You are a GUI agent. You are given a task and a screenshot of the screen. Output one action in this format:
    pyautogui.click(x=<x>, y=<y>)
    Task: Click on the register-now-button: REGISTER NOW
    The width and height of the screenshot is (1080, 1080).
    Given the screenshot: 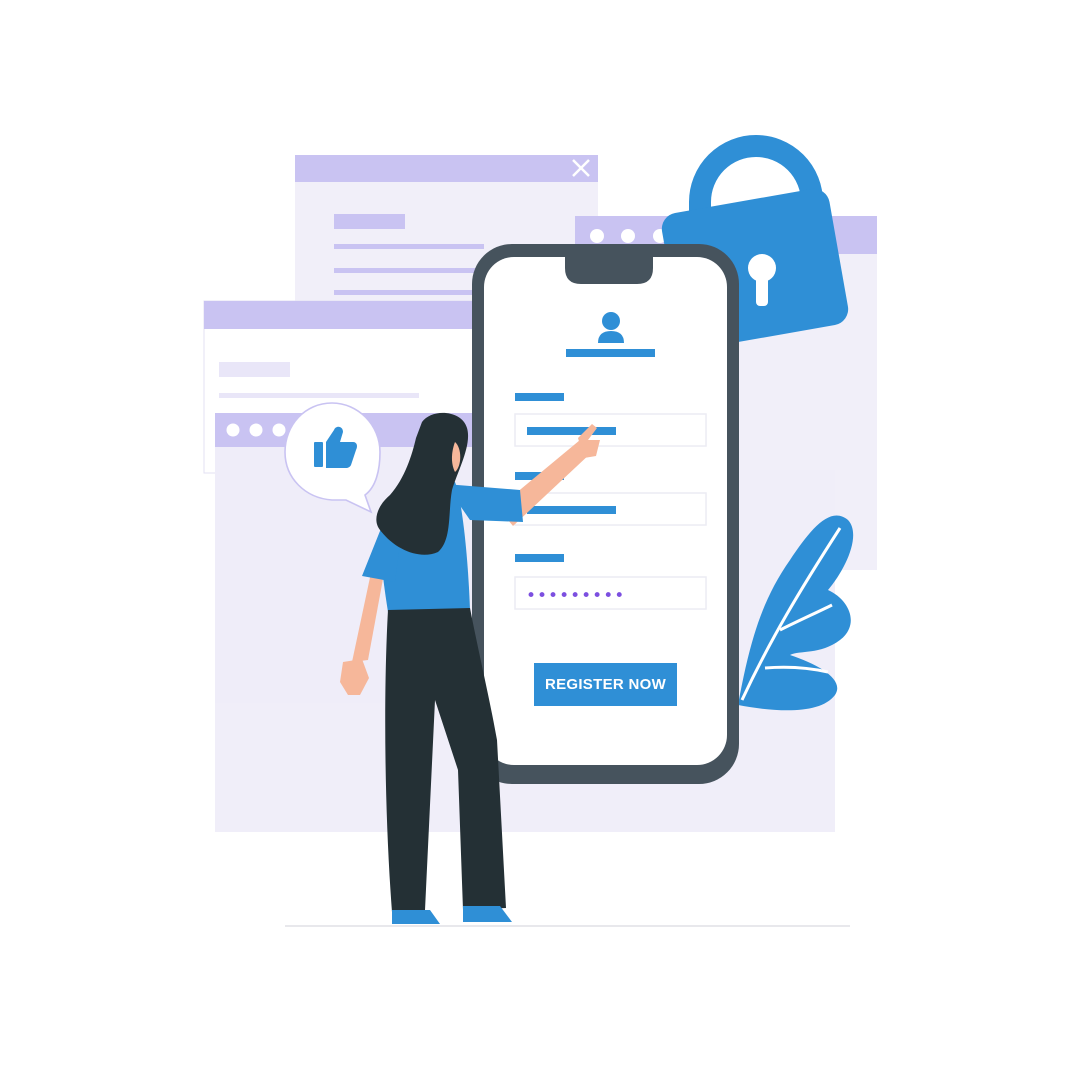 What is the action you would take?
    pyautogui.click(x=605, y=684)
    